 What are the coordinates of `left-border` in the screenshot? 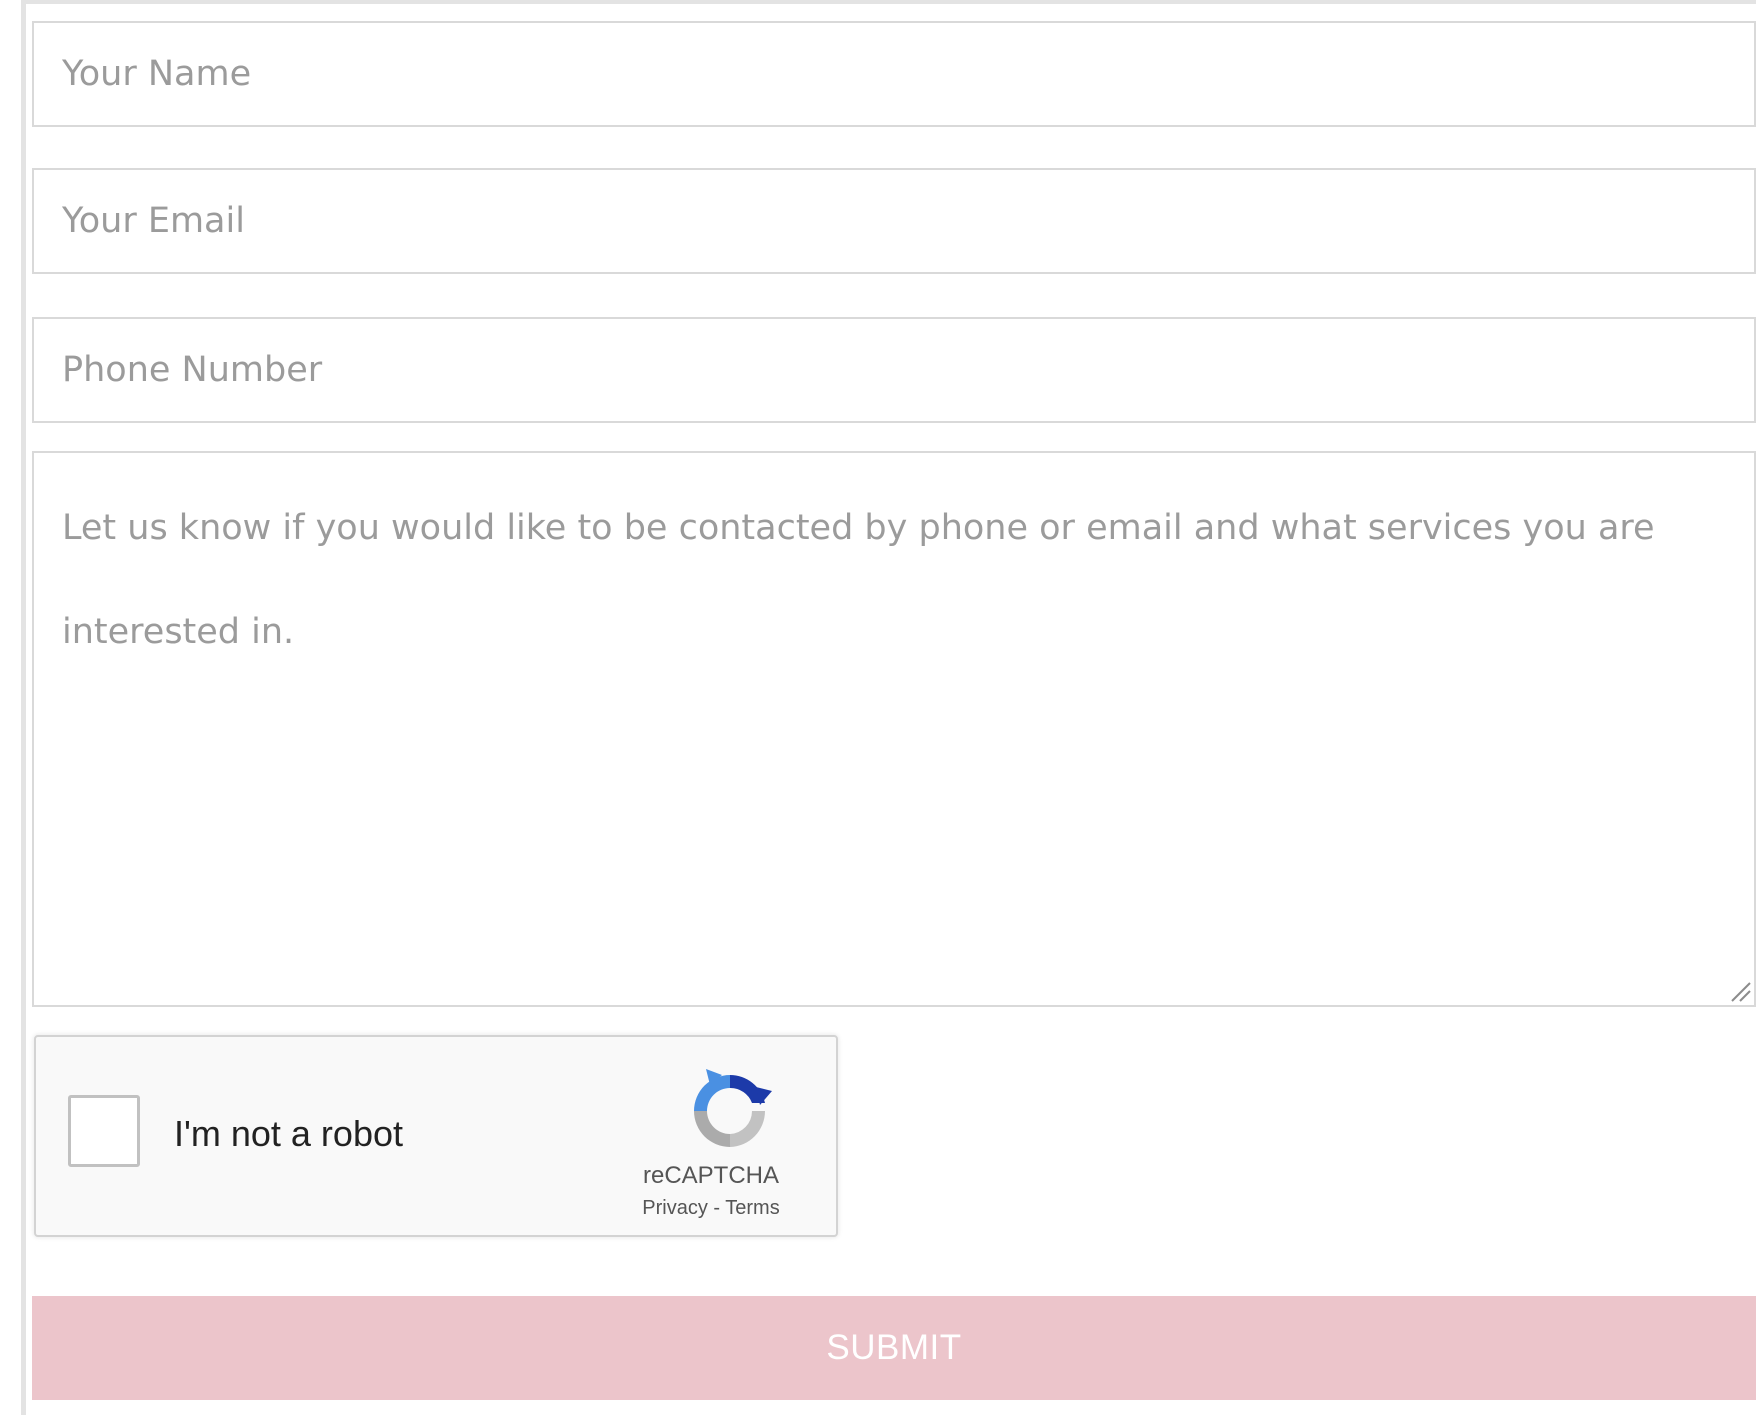 It's located at (13, 707).